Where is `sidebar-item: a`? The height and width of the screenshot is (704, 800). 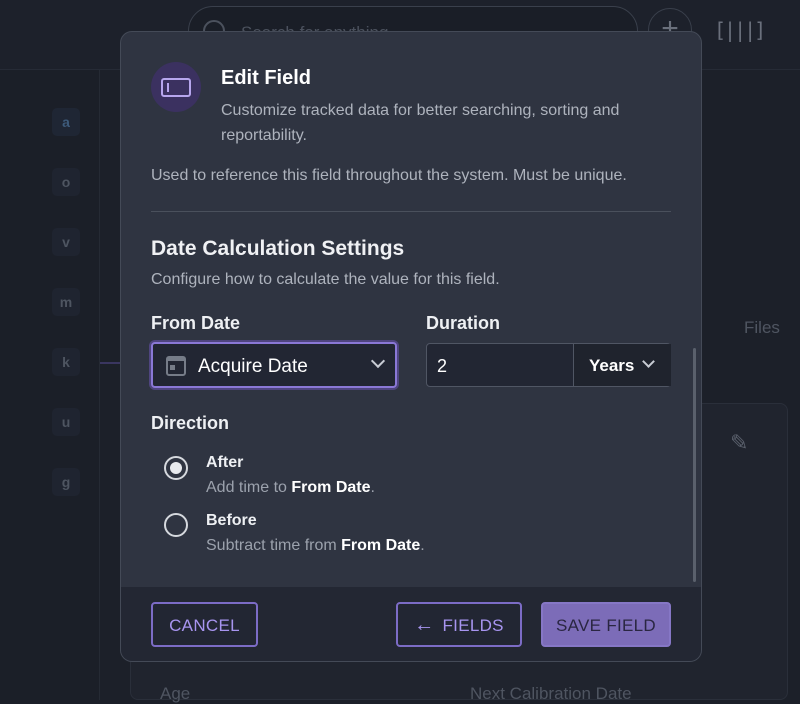 sidebar-item: a is located at coordinates (66, 122).